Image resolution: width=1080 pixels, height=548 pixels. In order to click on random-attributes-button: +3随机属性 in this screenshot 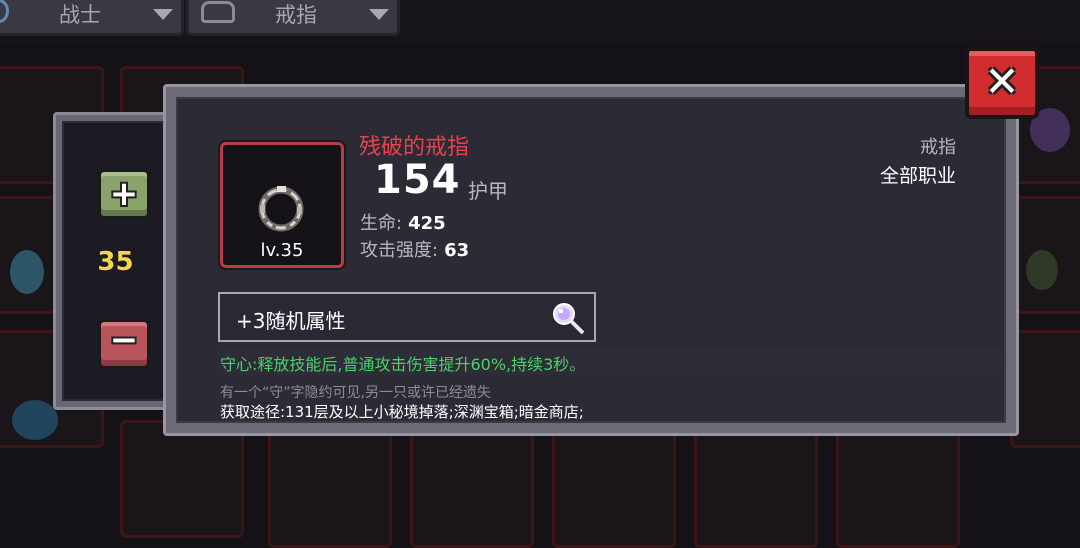, I will do `click(407, 317)`.